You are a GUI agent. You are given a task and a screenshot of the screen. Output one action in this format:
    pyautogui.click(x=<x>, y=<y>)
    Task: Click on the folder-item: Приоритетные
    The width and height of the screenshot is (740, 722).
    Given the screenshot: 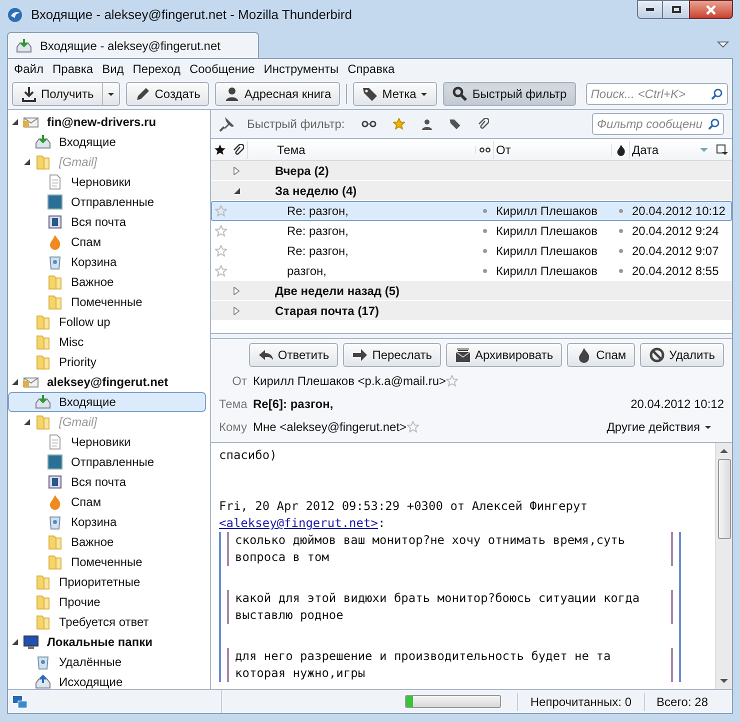 What is the action you would take?
    pyautogui.click(x=107, y=582)
    